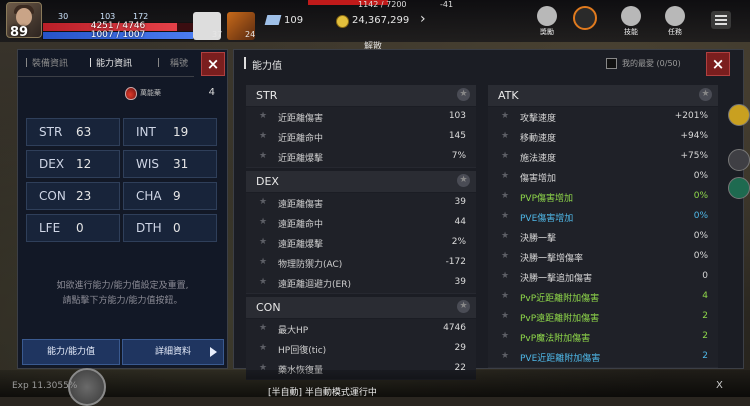 The width and height of the screenshot is (750, 406). What do you see at coordinates (454, 328) in the screenshot?
I see `stat-value: 4746` at bounding box center [454, 328].